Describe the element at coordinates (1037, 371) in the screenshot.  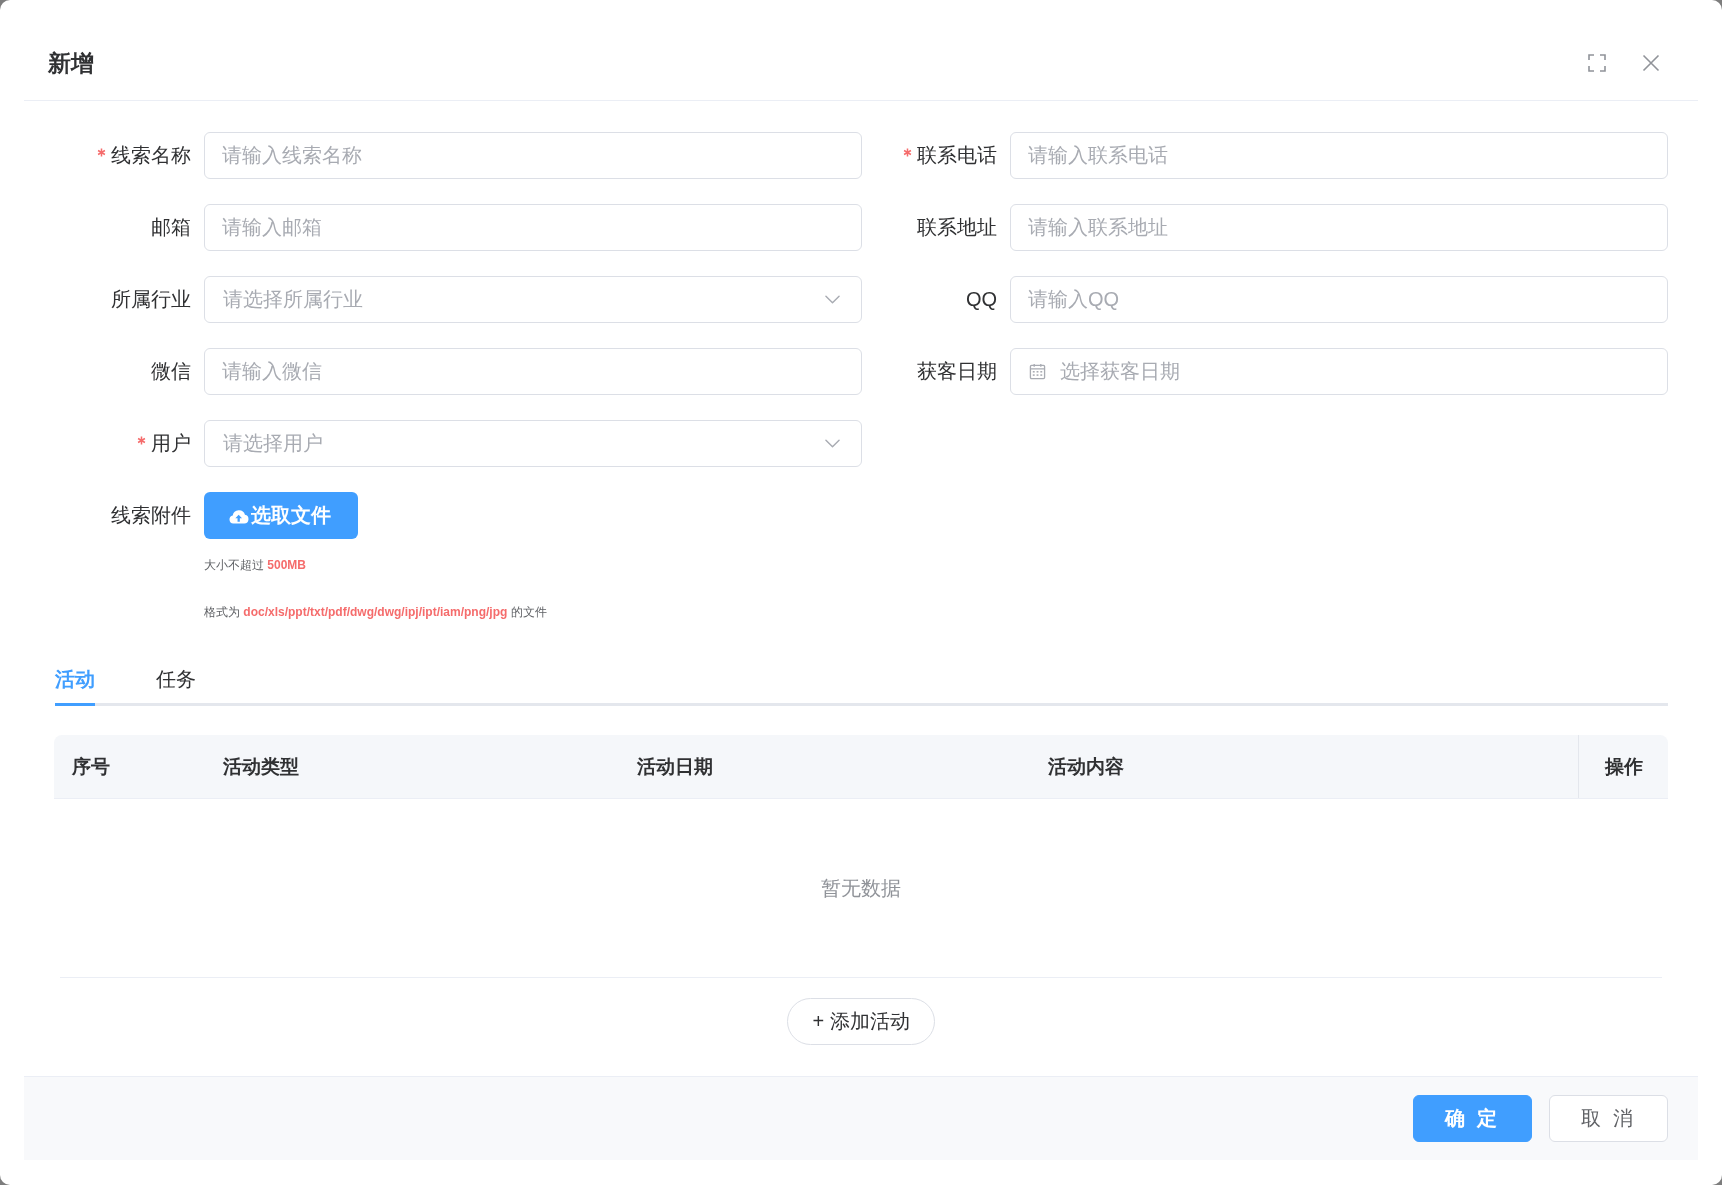
I see `calendar-icon` at that location.